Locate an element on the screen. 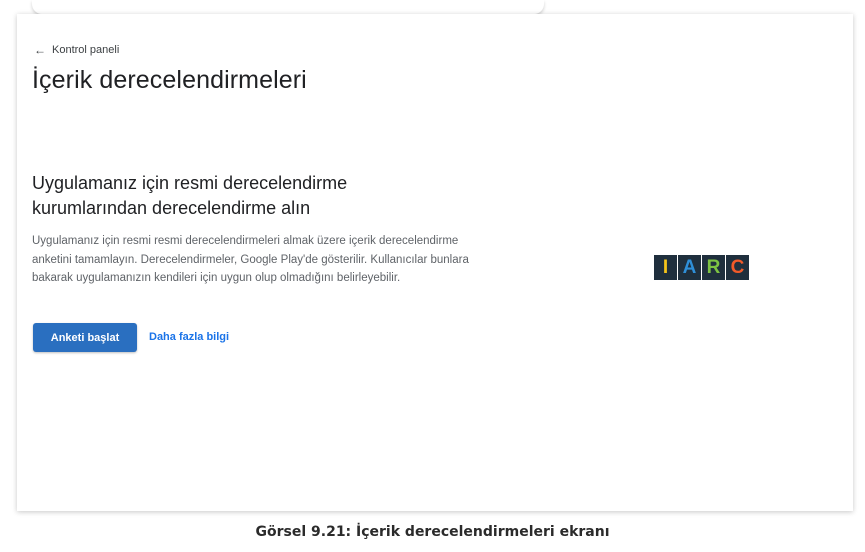  learn-more-link: Daha fazla bilgi is located at coordinates (189, 337).